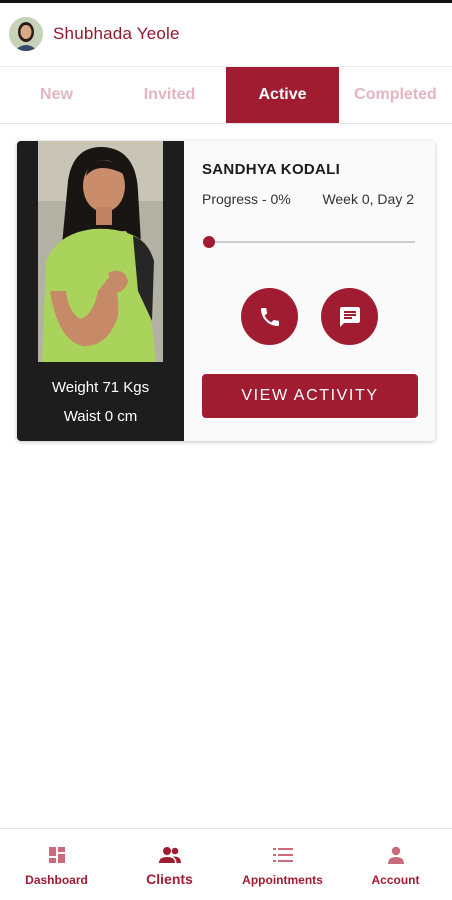  What do you see at coordinates (56, 880) in the screenshot?
I see `nav-dashboard-label: Dashboard` at bounding box center [56, 880].